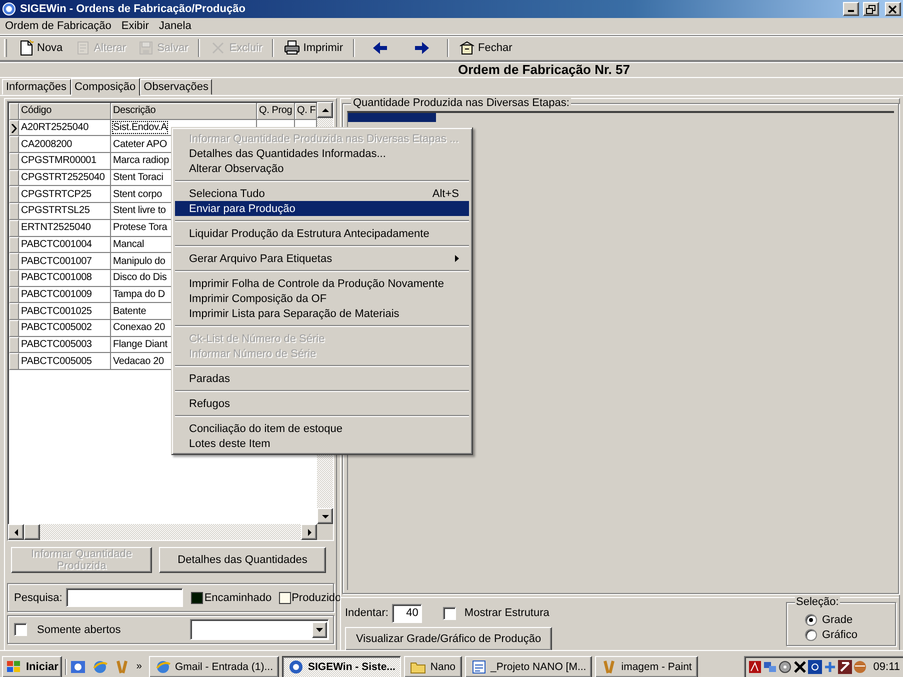 The image size is (903, 677). What do you see at coordinates (36, 87) in the screenshot?
I see `tab: Informações` at bounding box center [36, 87].